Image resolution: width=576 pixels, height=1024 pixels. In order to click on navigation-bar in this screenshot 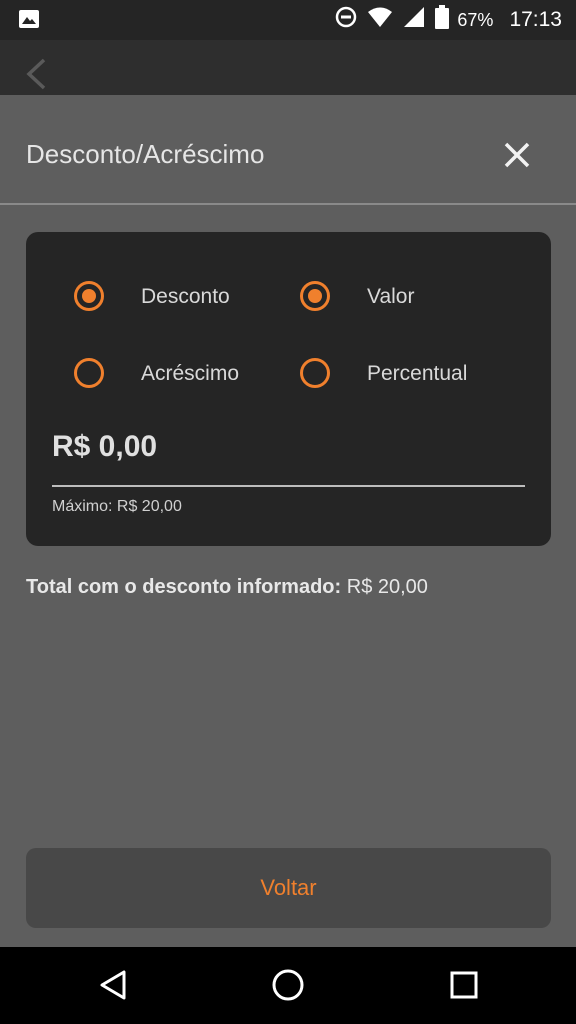, I will do `click(288, 985)`.